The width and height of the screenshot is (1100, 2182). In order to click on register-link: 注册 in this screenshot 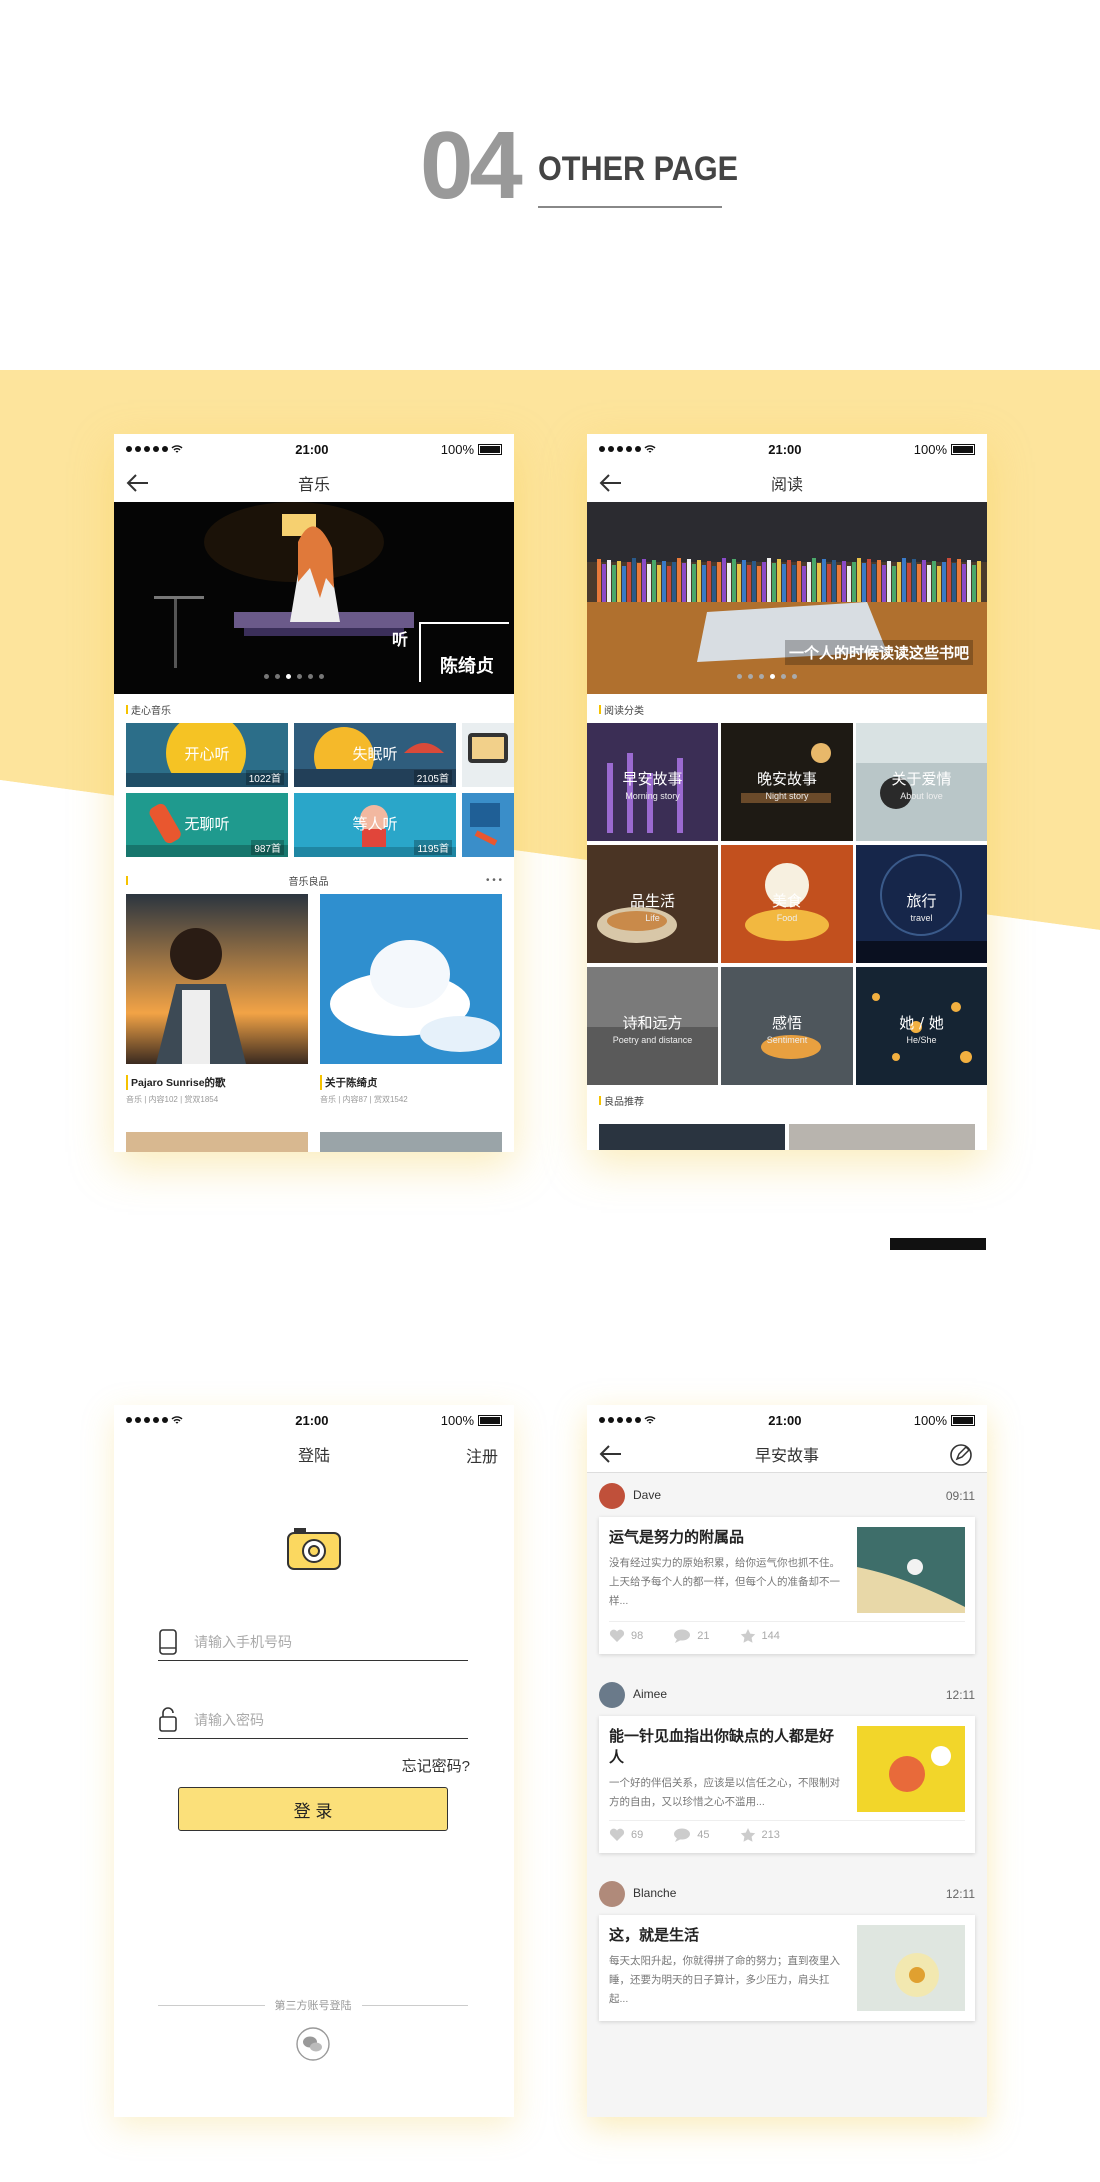, I will do `click(482, 1455)`.